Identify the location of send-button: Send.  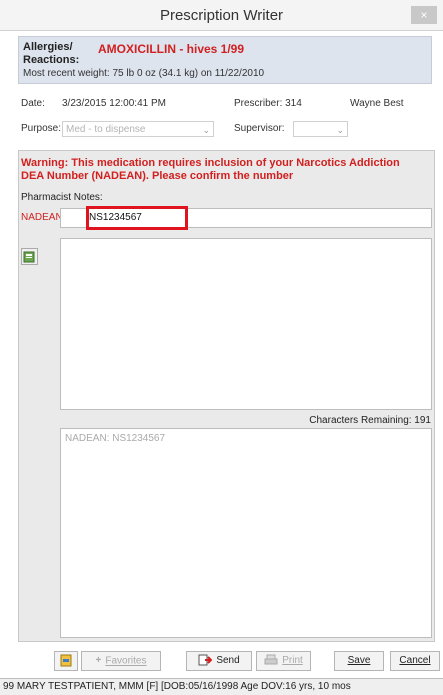
(219, 661).